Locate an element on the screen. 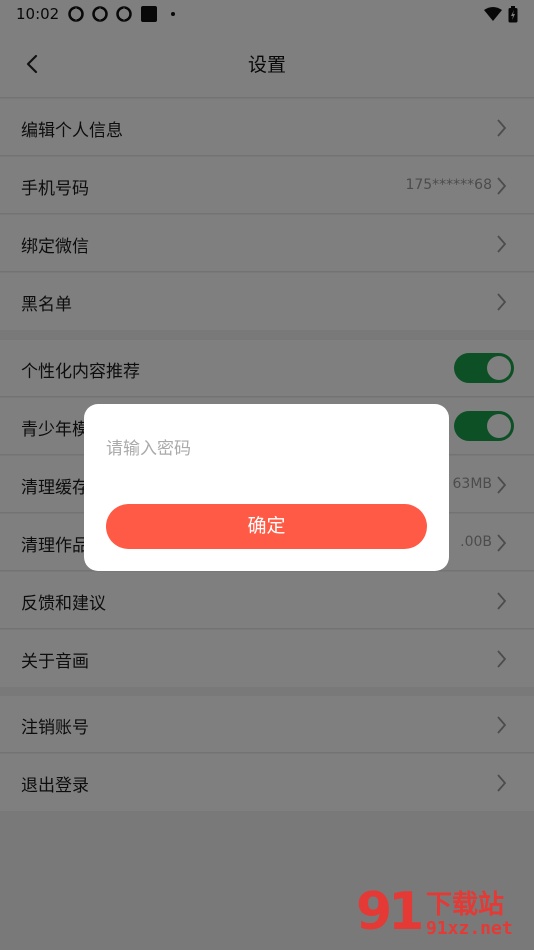 Image resolution: width=534 pixels, height=950 pixels. watermark-logo: 91 is located at coordinates (390, 912).